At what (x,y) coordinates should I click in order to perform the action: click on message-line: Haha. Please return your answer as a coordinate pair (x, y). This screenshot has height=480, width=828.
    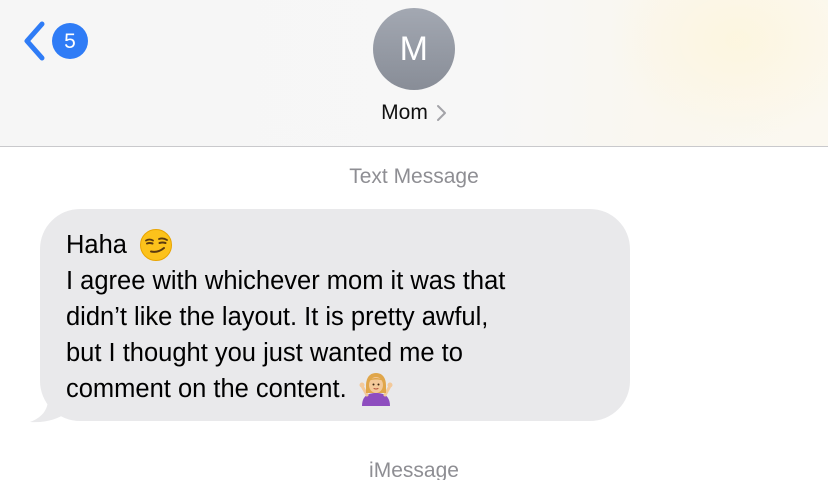
    Looking at the image, I should click on (336, 245).